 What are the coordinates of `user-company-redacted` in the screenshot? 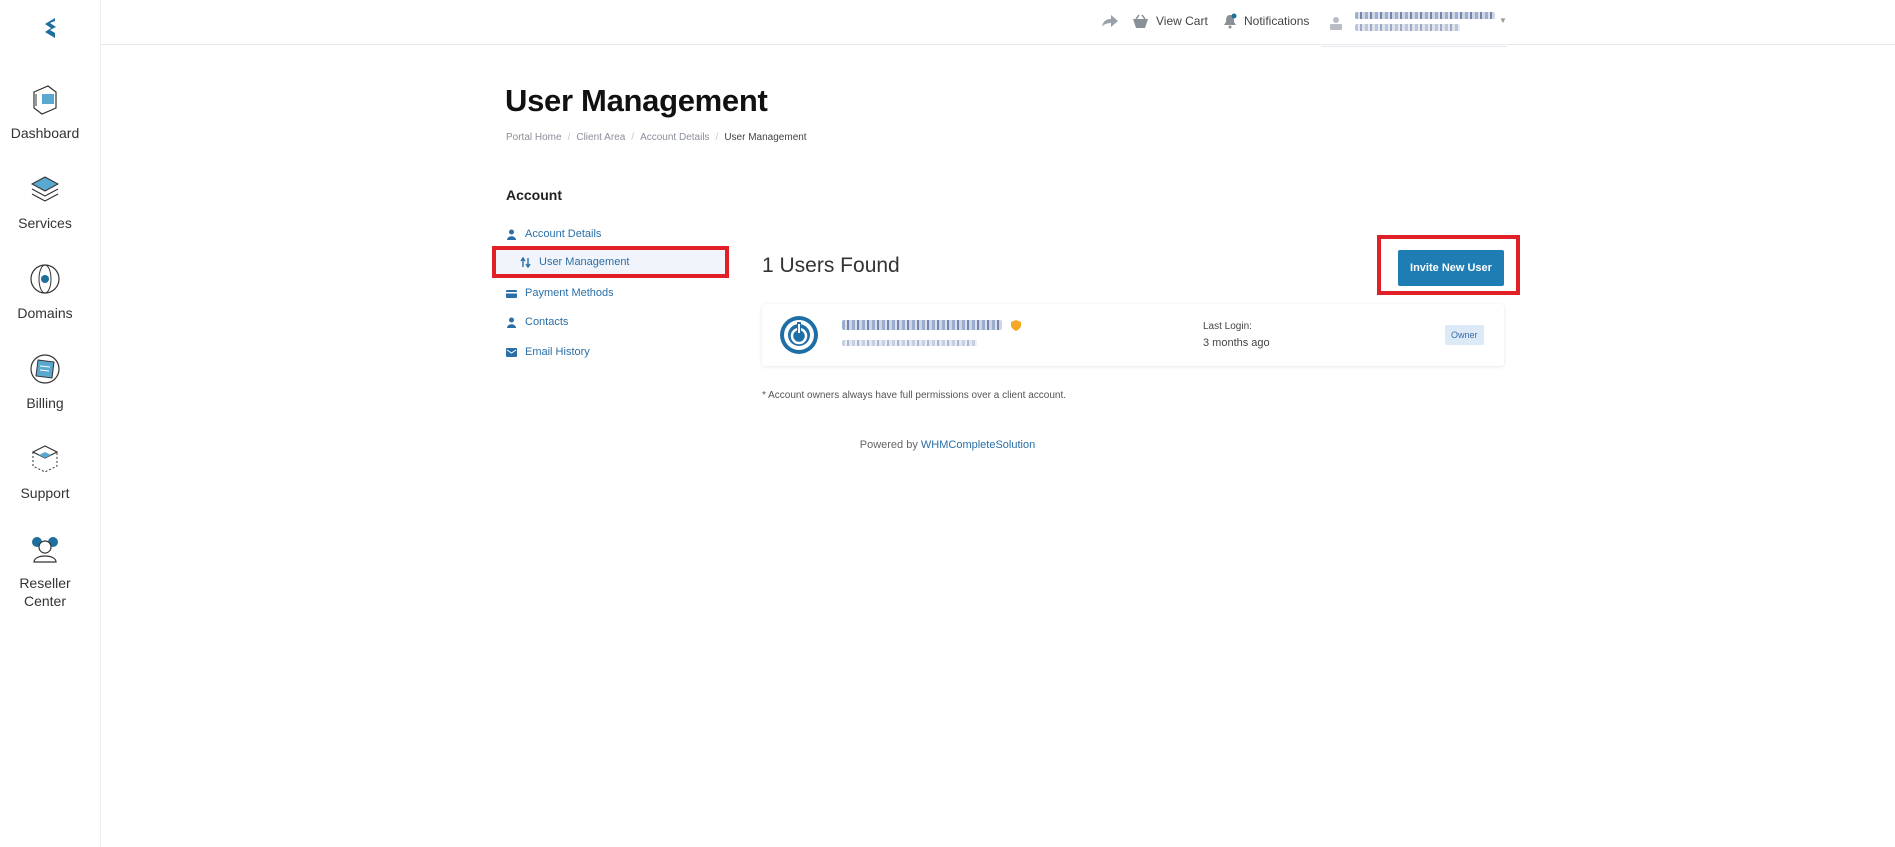 It's located at (1407, 27).